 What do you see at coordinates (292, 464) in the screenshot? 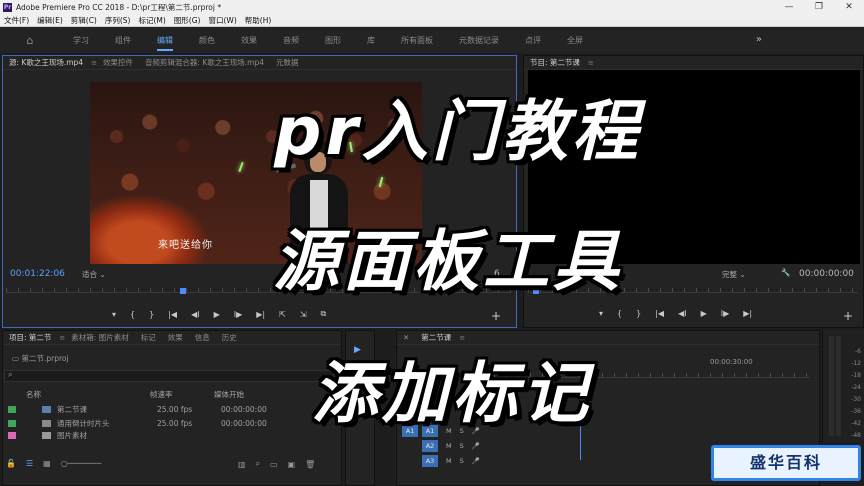
I see `new-item-icon: ▣` at bounding box center [292, 464].